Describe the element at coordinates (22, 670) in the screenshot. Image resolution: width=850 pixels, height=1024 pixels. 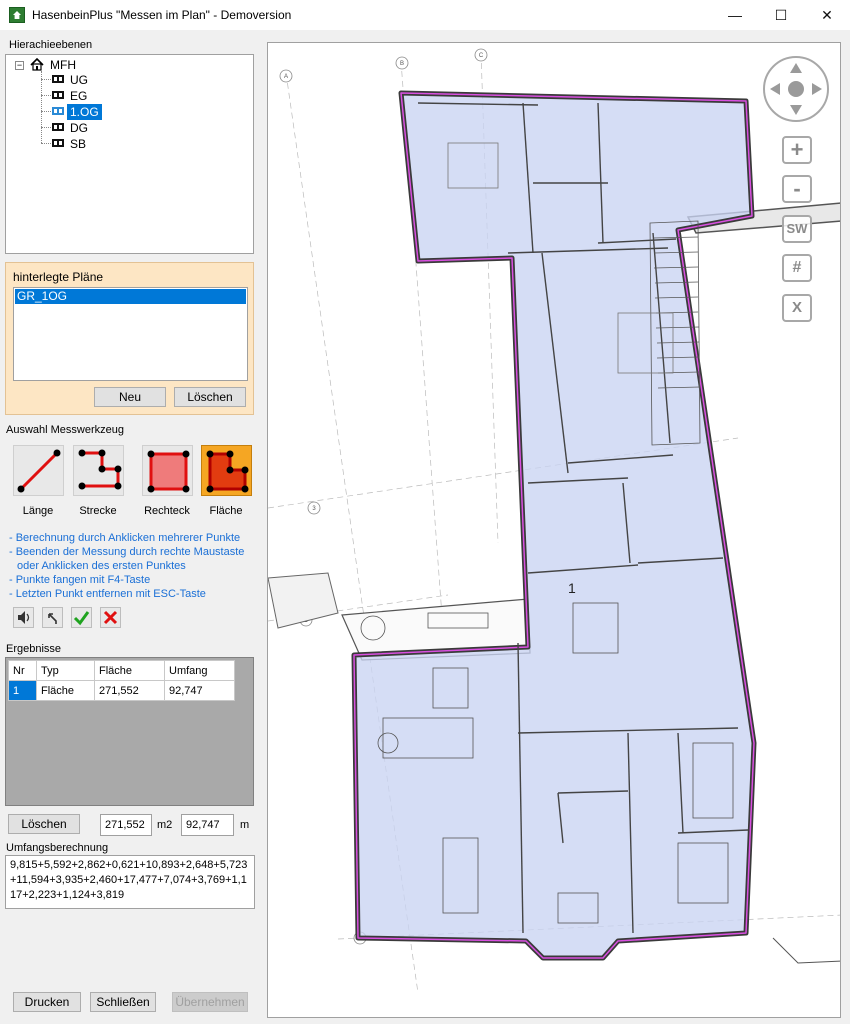
I see `col-header-nr: Nr` at that location.